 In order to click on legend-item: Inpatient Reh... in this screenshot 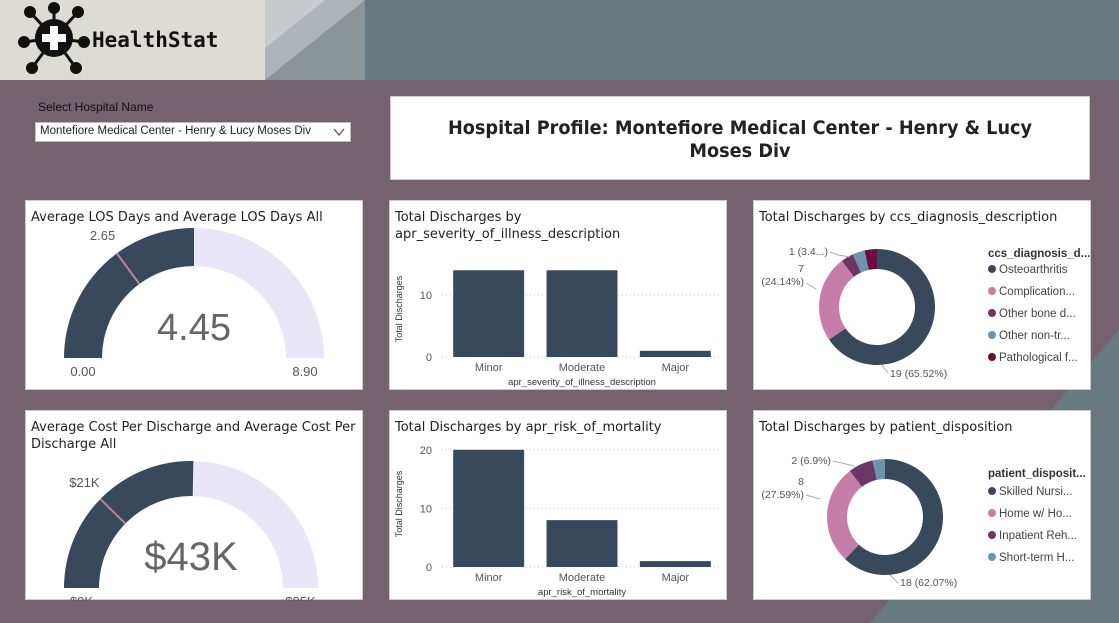, I will do `click(1032, 536)`.